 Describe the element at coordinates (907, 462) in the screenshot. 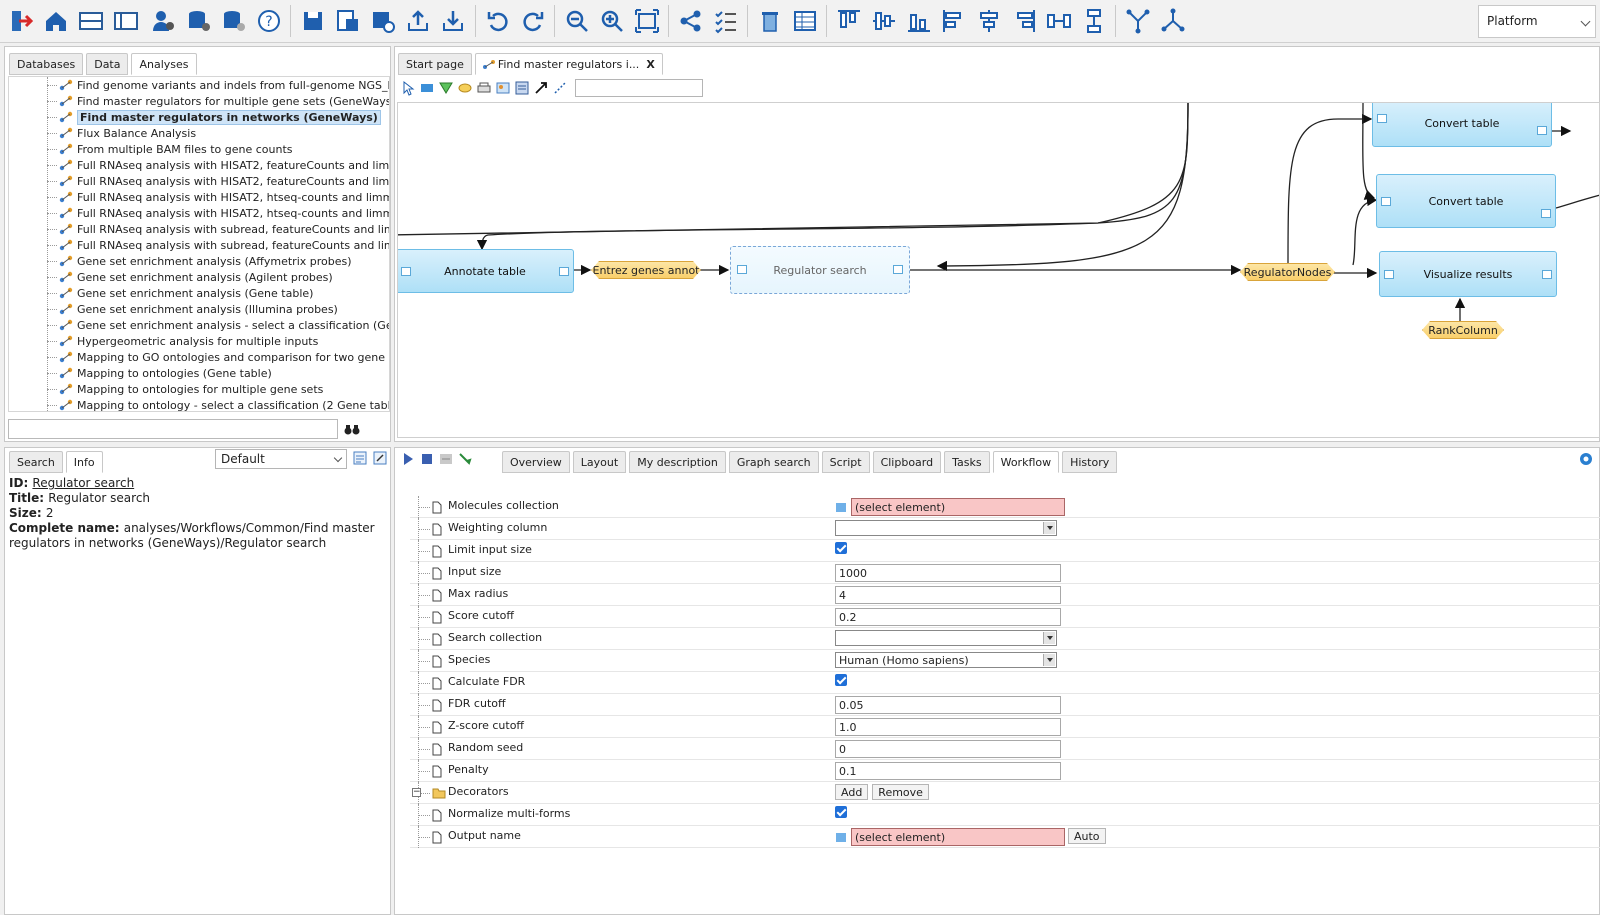

I see `tab-clipboard: Clipboard` at that location.